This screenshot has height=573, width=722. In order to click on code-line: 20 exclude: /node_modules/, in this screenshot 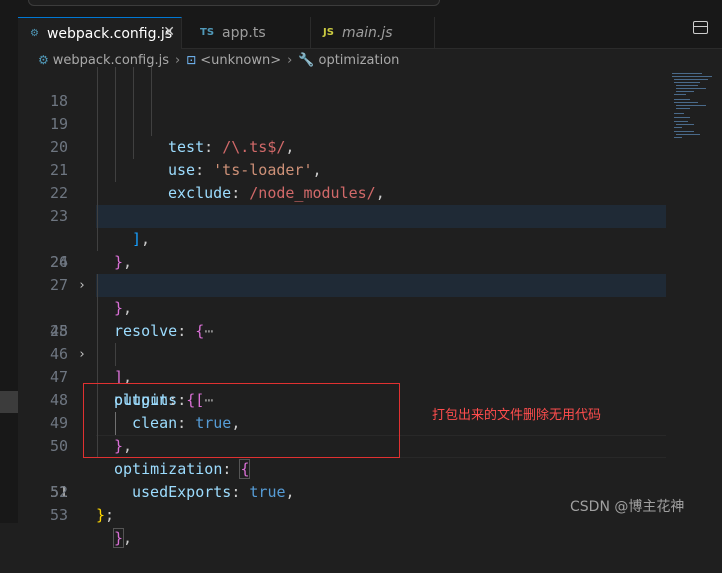, I will do `click(342, 157)`.